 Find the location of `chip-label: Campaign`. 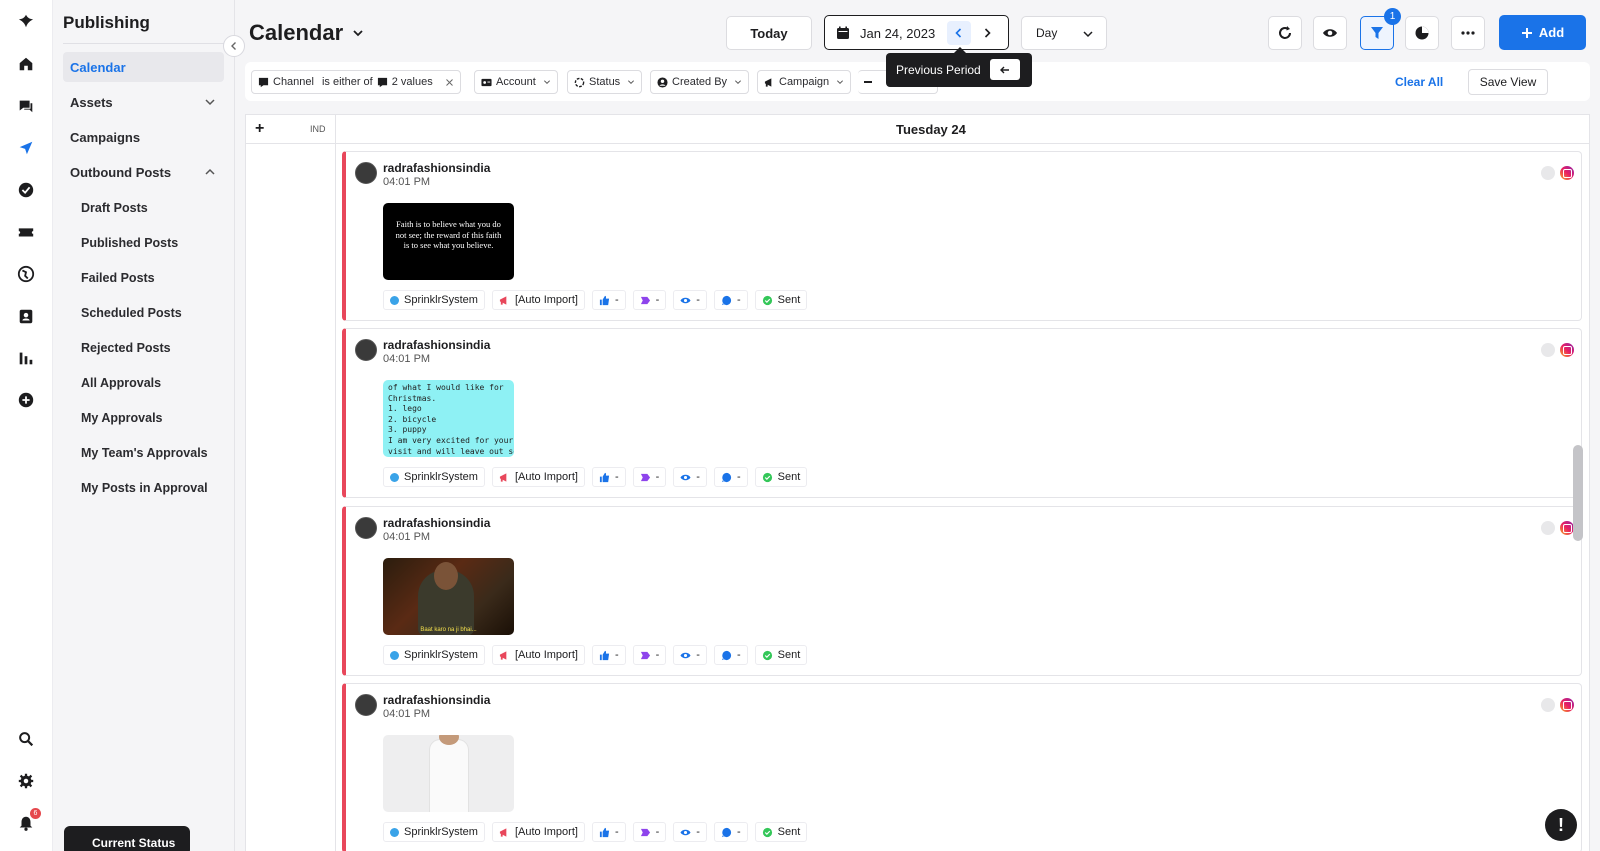

chip-label: Campaign is located at coordinates (804, 82).